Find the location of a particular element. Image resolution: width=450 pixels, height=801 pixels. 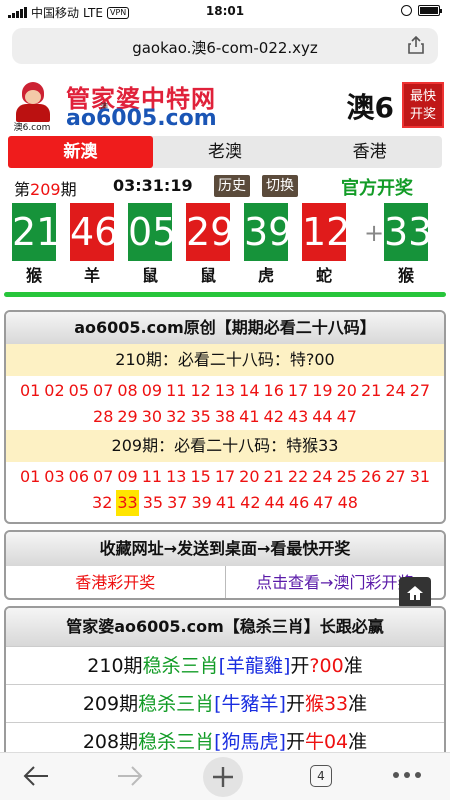

special-zodiac-label: 猴 is located at coordinates (405, 275).